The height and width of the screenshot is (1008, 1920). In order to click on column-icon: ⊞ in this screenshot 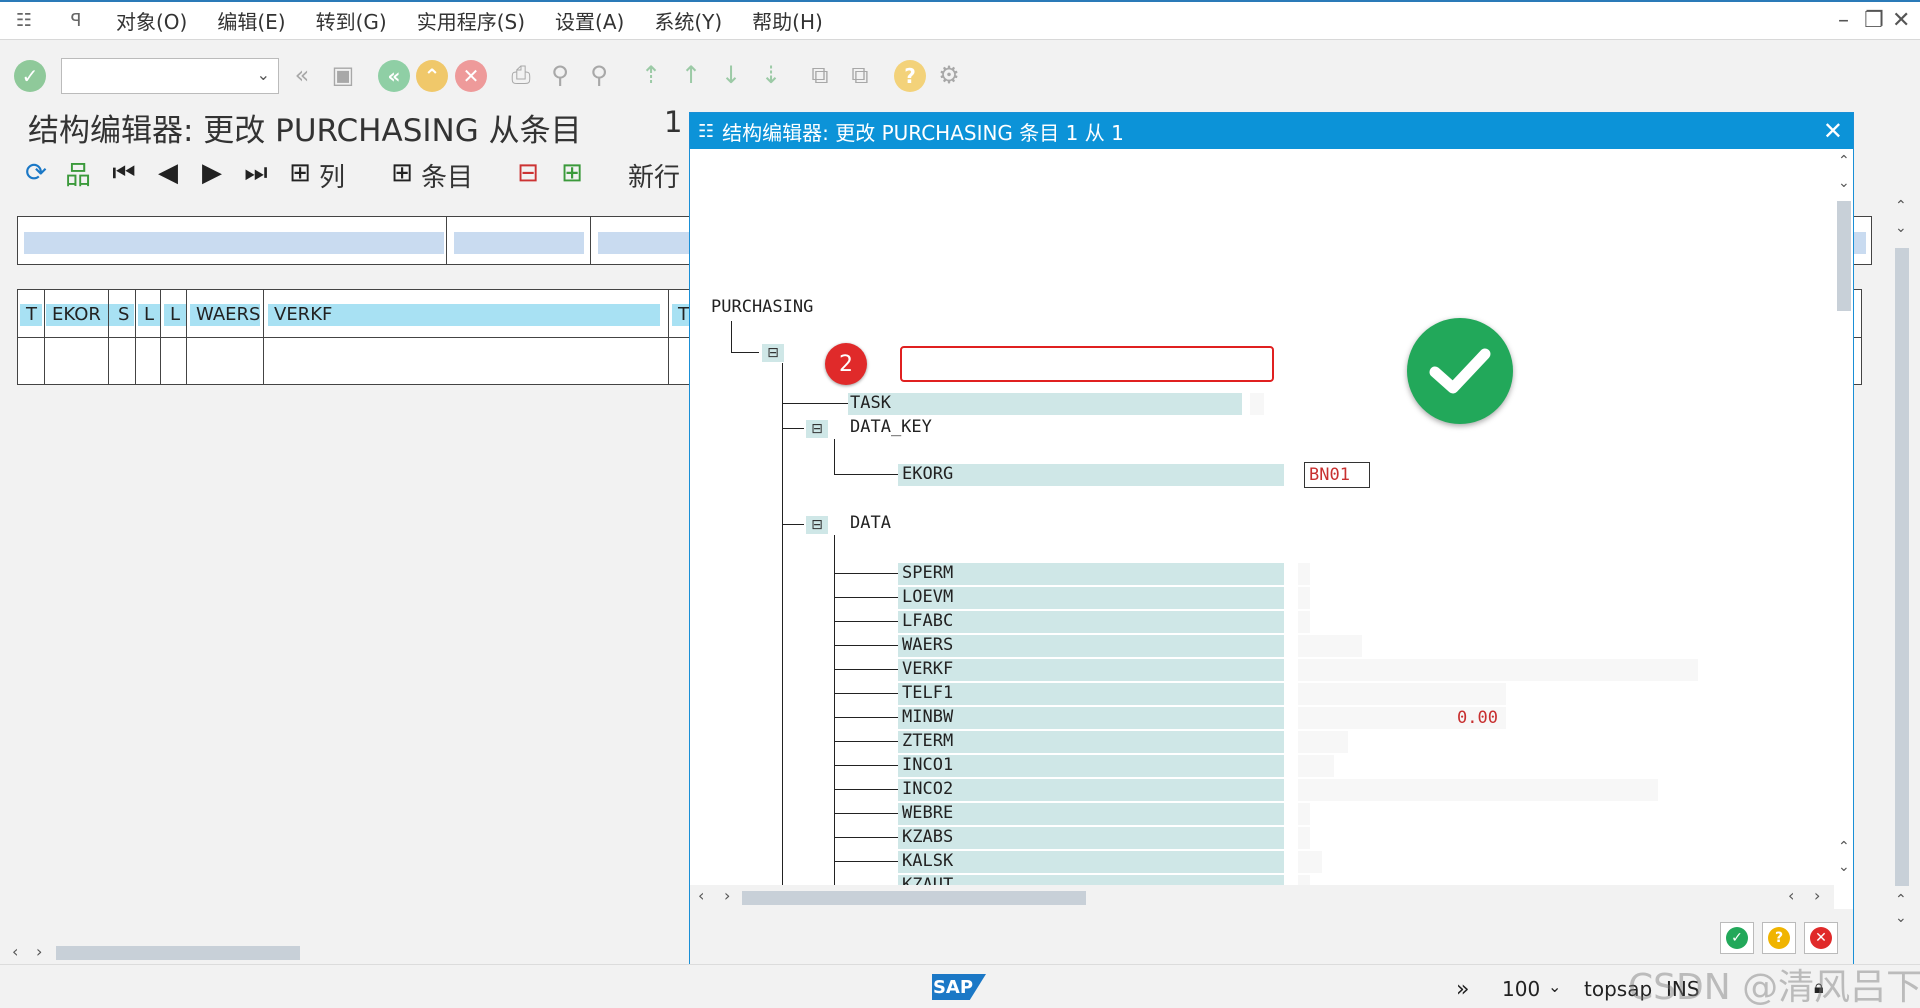, I will do `click(300, 173)`.